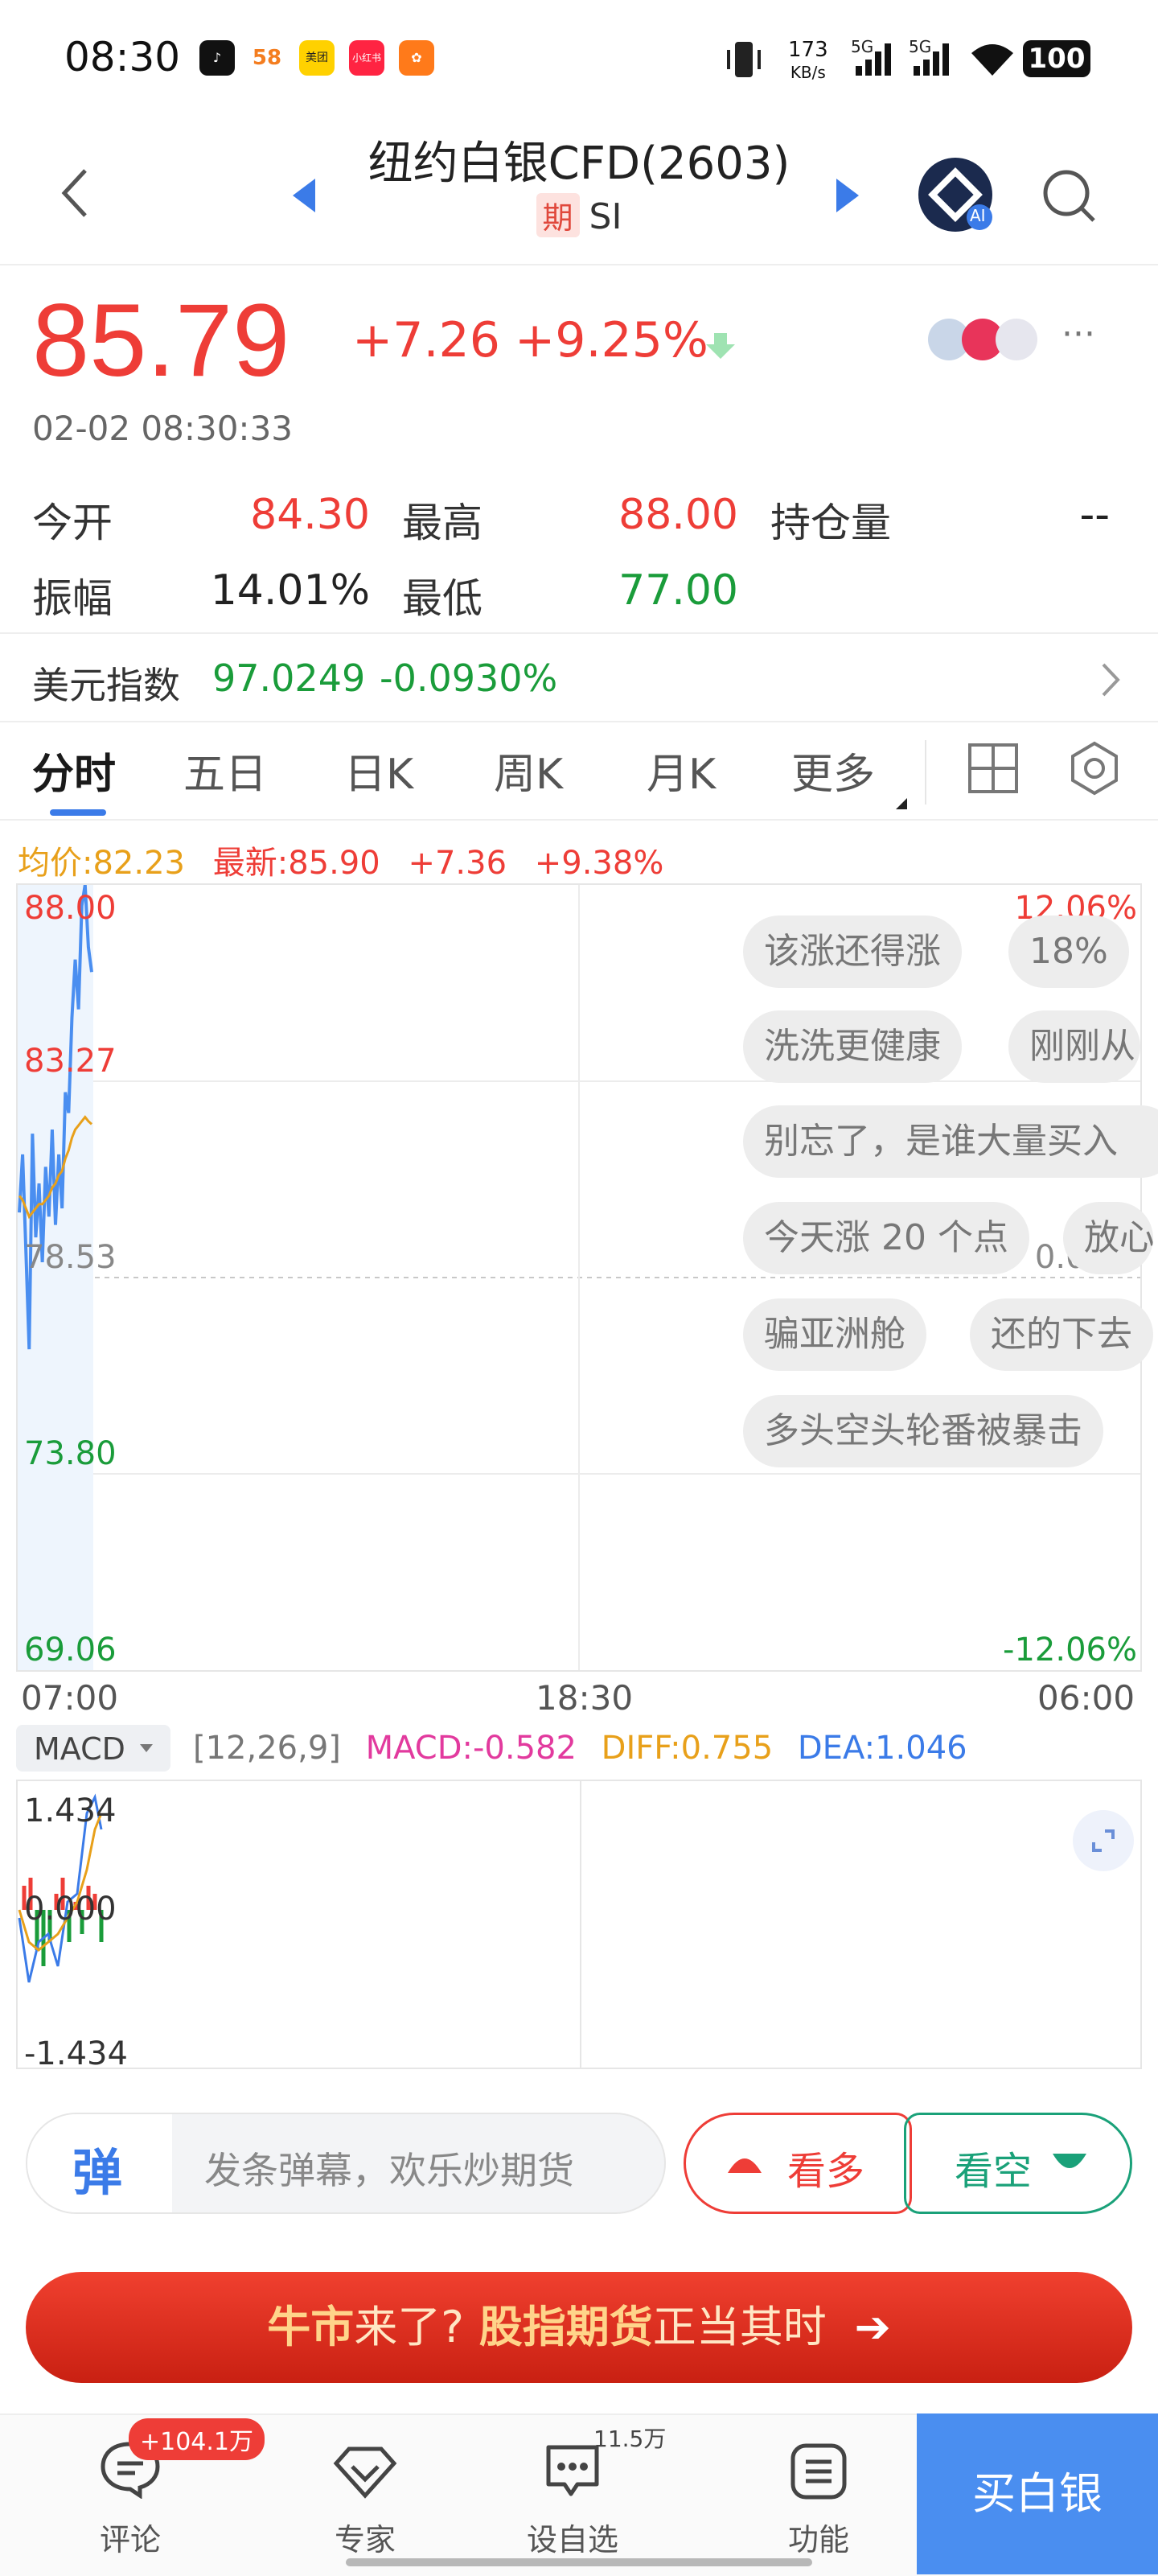  I want to click on stat-value-amplitude: 14.01%, so click(290, 590).